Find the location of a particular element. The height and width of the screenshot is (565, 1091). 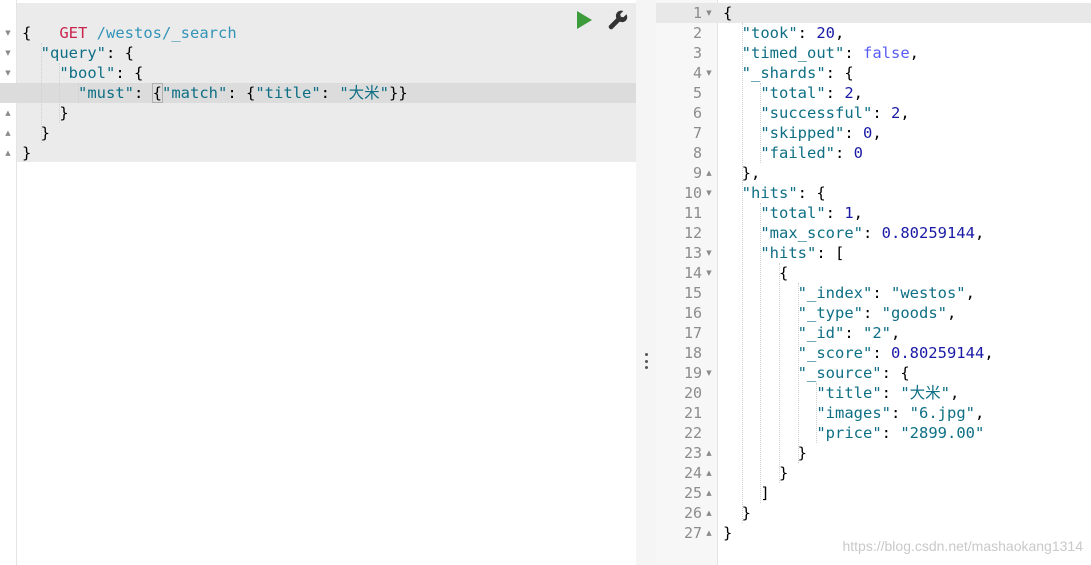

pane-resizer-handle is located at coordinates (646, 282).